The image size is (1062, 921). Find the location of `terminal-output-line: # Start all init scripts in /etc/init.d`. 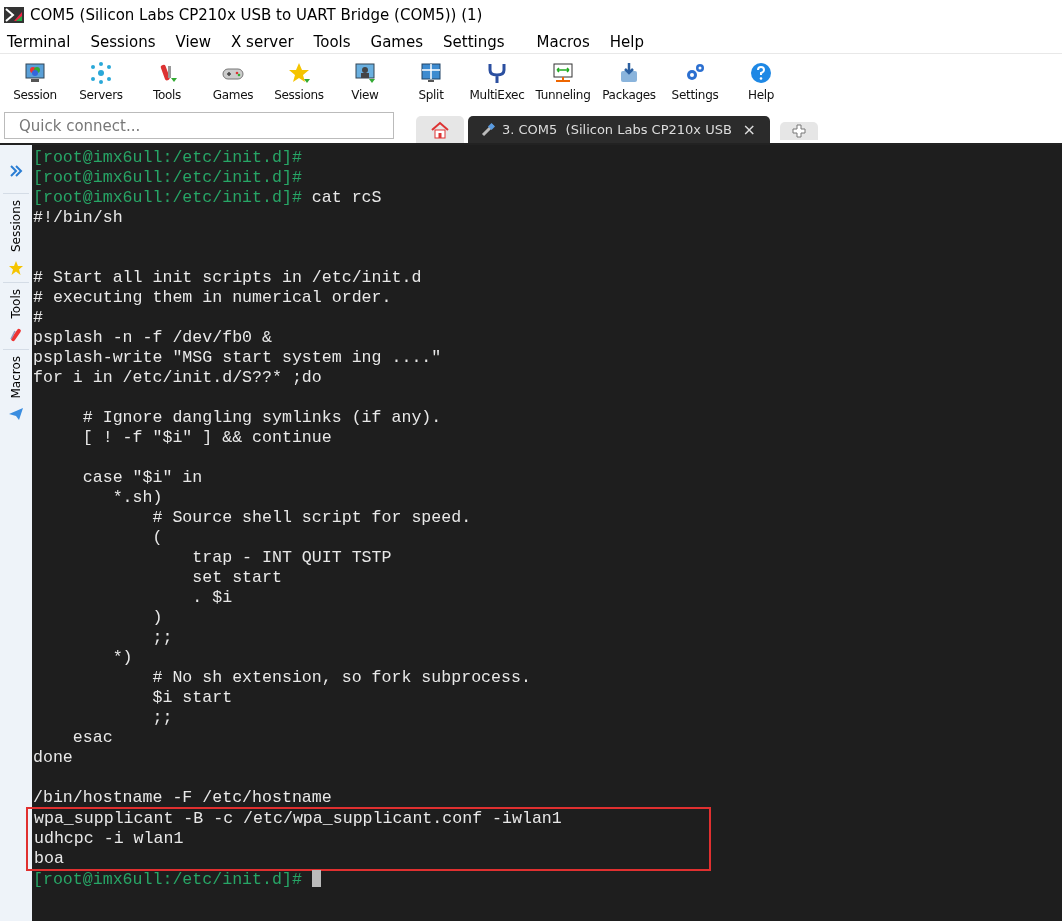

terminal-output-line: # Start all init scripts in /etc/init.d is located at coordinates (227, 277).